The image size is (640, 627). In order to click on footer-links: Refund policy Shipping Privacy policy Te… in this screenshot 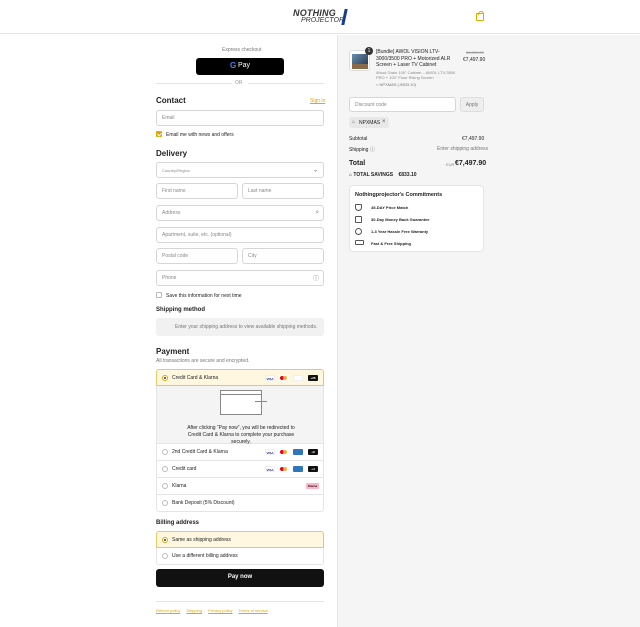, I will do `click(212, 610)`.